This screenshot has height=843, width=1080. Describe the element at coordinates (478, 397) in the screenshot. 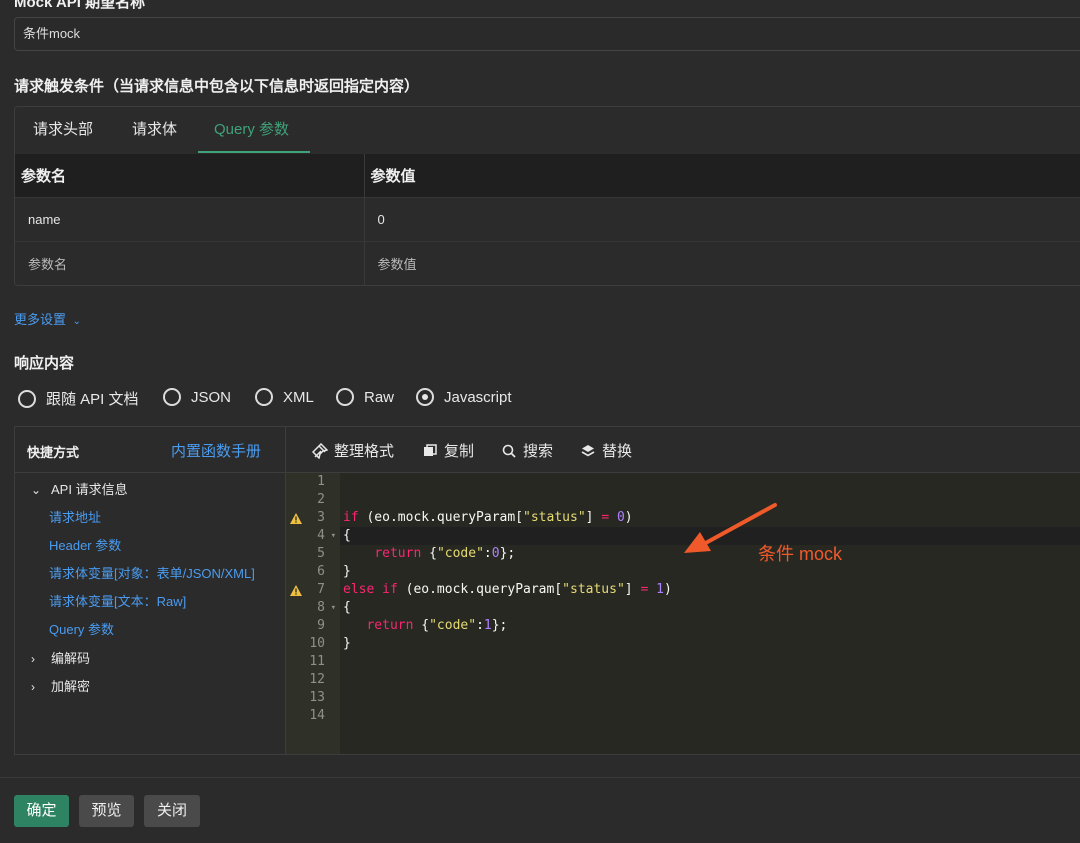

I see `radio-label: Javascript` at that location.